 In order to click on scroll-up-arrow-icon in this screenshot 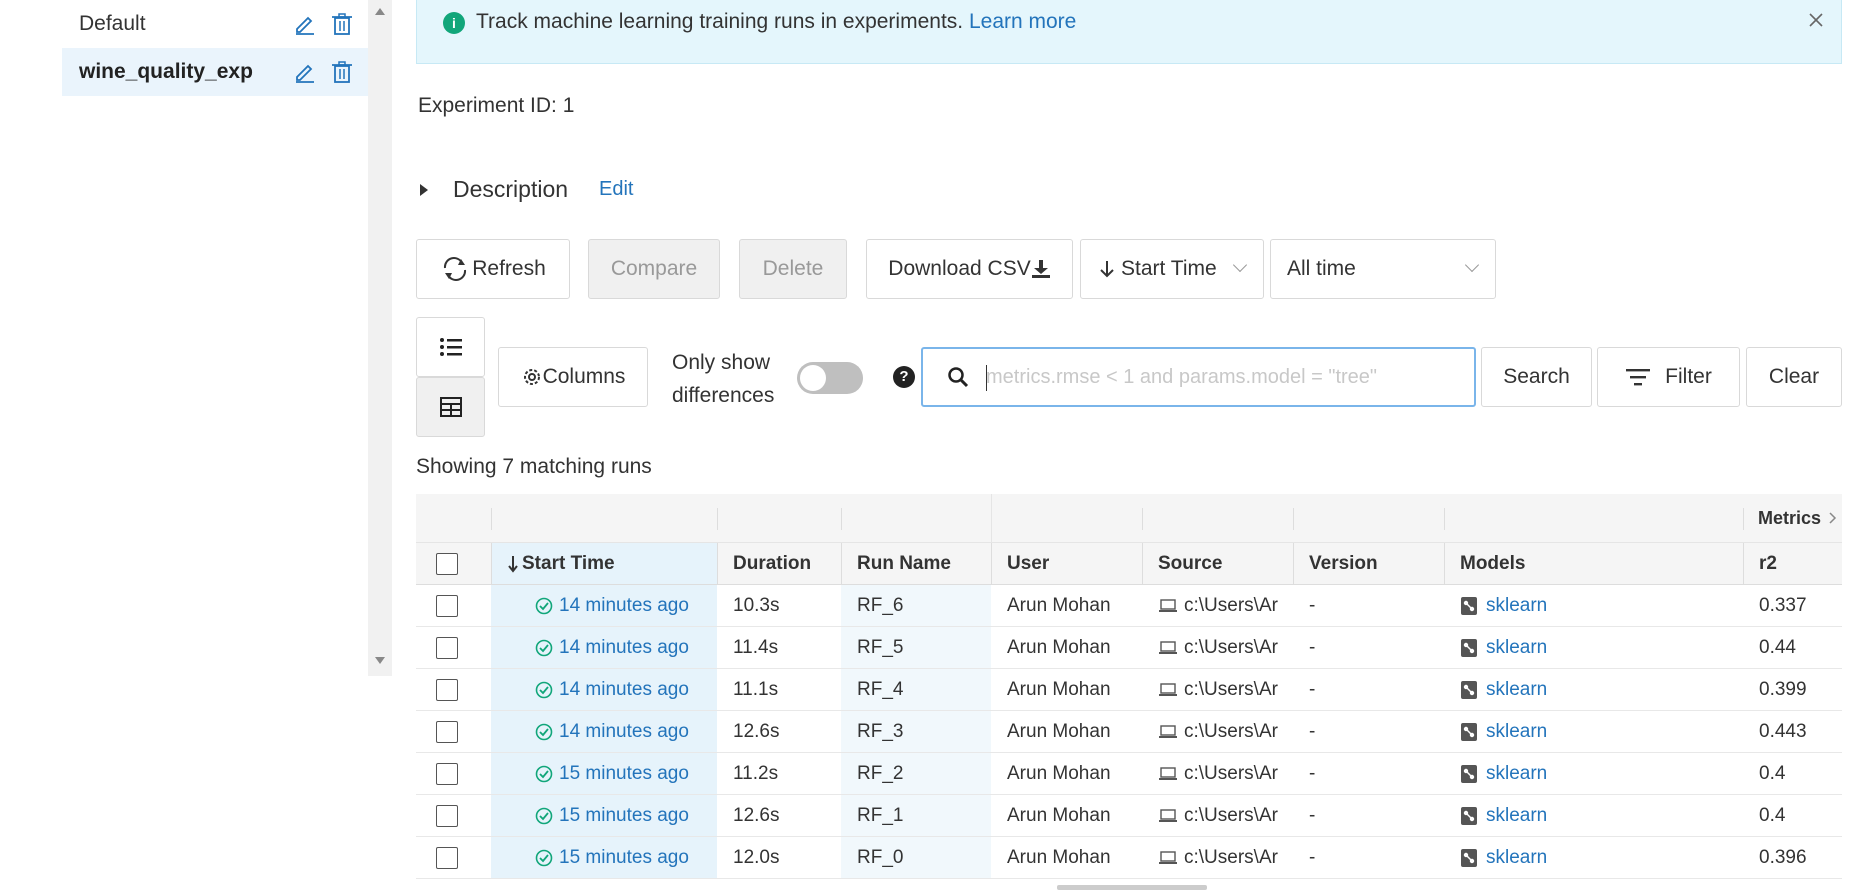, I will do `click(380, 11)`.